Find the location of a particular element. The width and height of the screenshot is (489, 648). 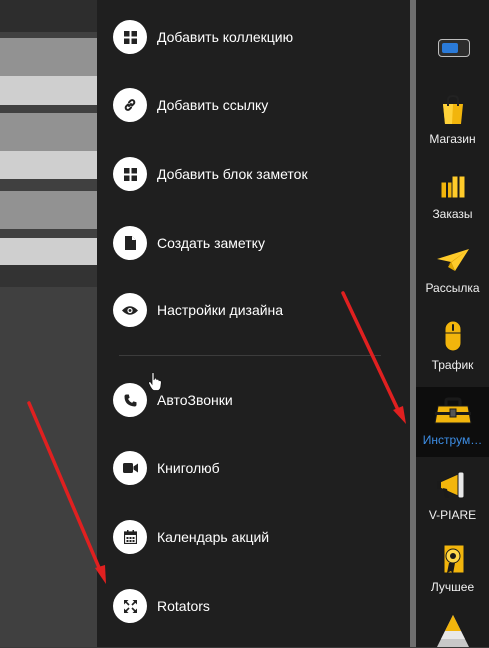

menu-item-label: Календарь акций is located at coordinates (213, 537).